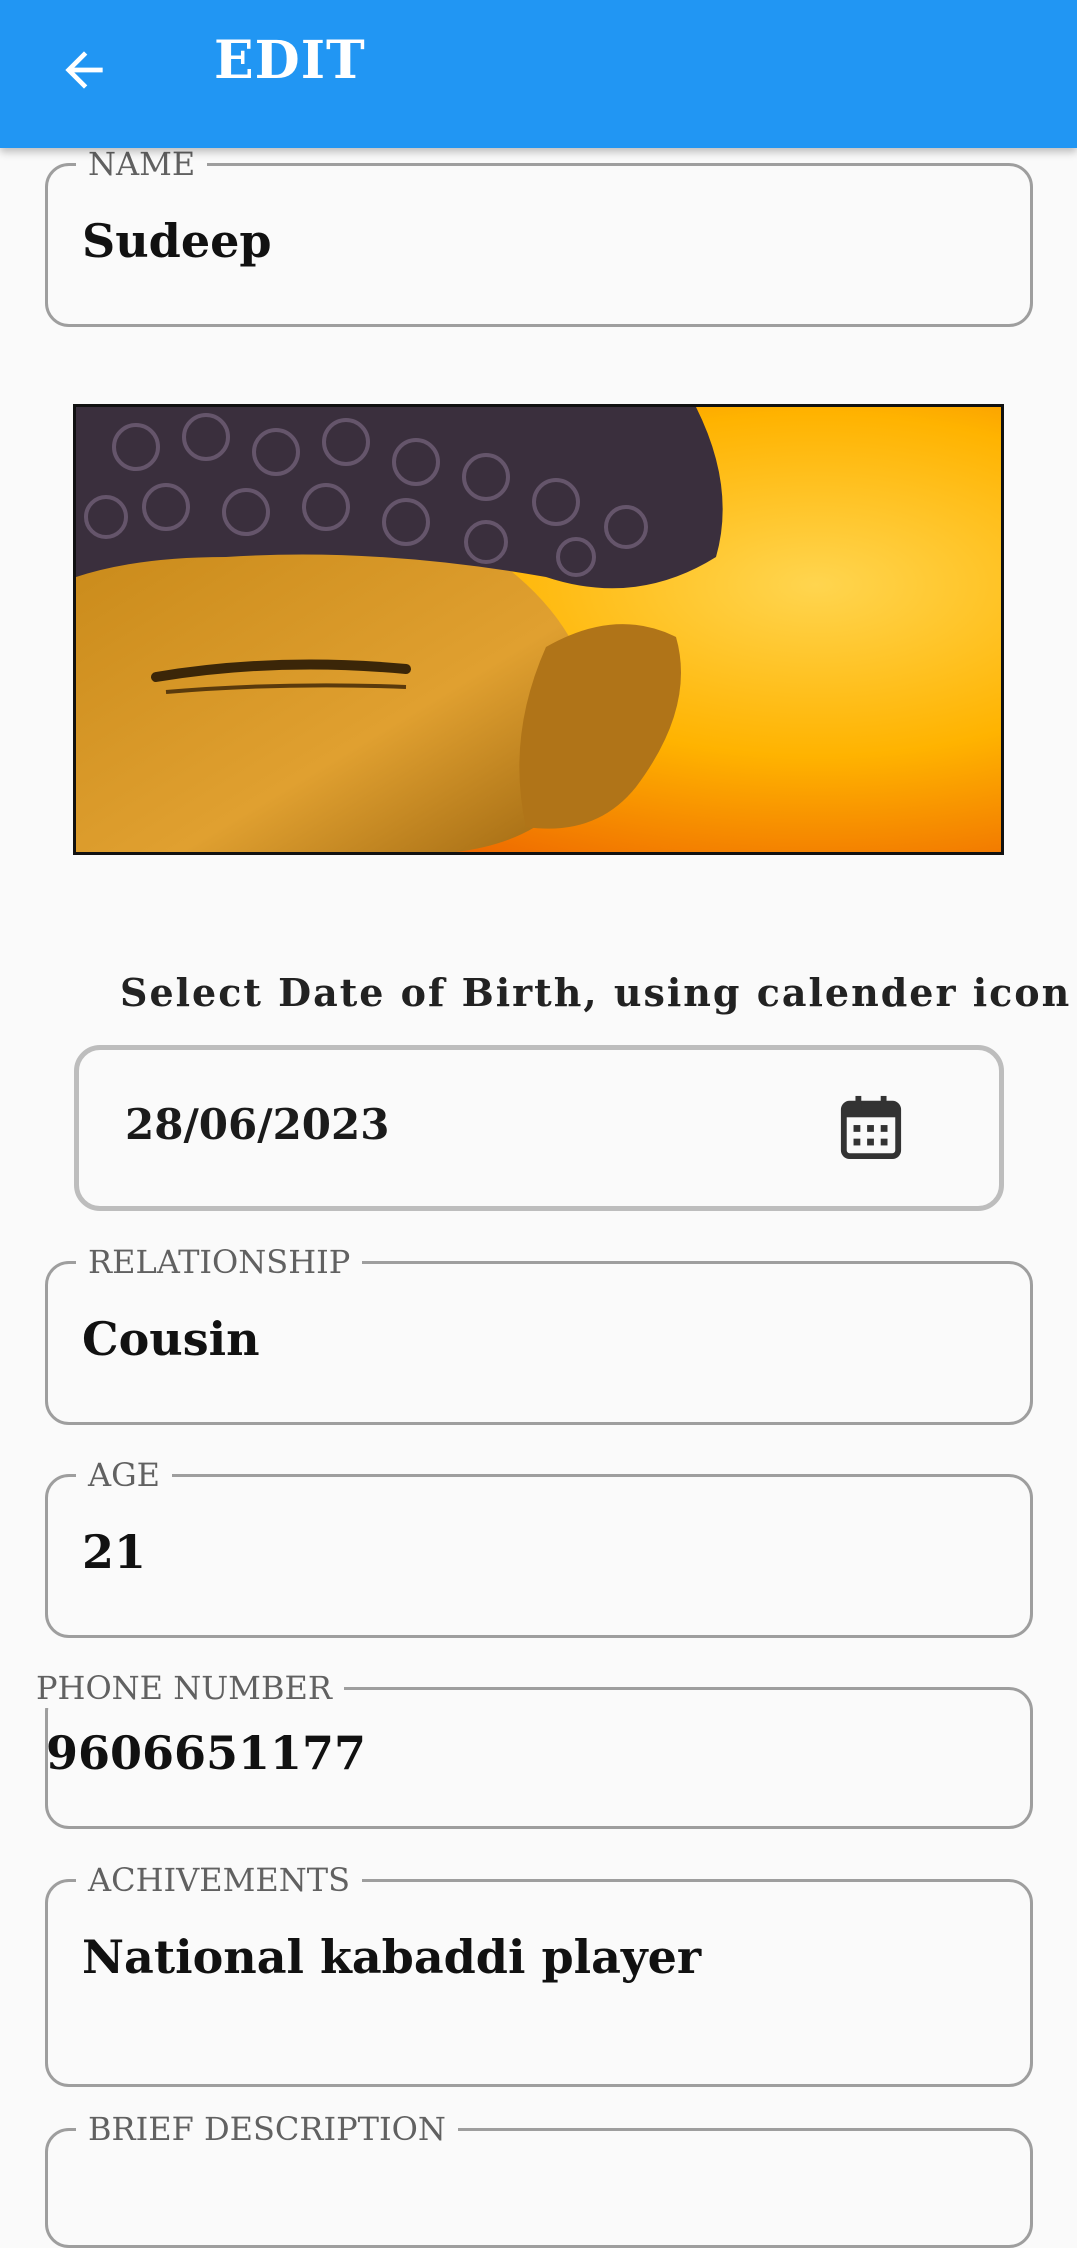 Image resolution: width=1077 pixels, height=2248 pixels. Describe the element at coordinates (219, 1880) in the screenshot. I see `achievements-field-label: ACHIVEMENTS` at that location.